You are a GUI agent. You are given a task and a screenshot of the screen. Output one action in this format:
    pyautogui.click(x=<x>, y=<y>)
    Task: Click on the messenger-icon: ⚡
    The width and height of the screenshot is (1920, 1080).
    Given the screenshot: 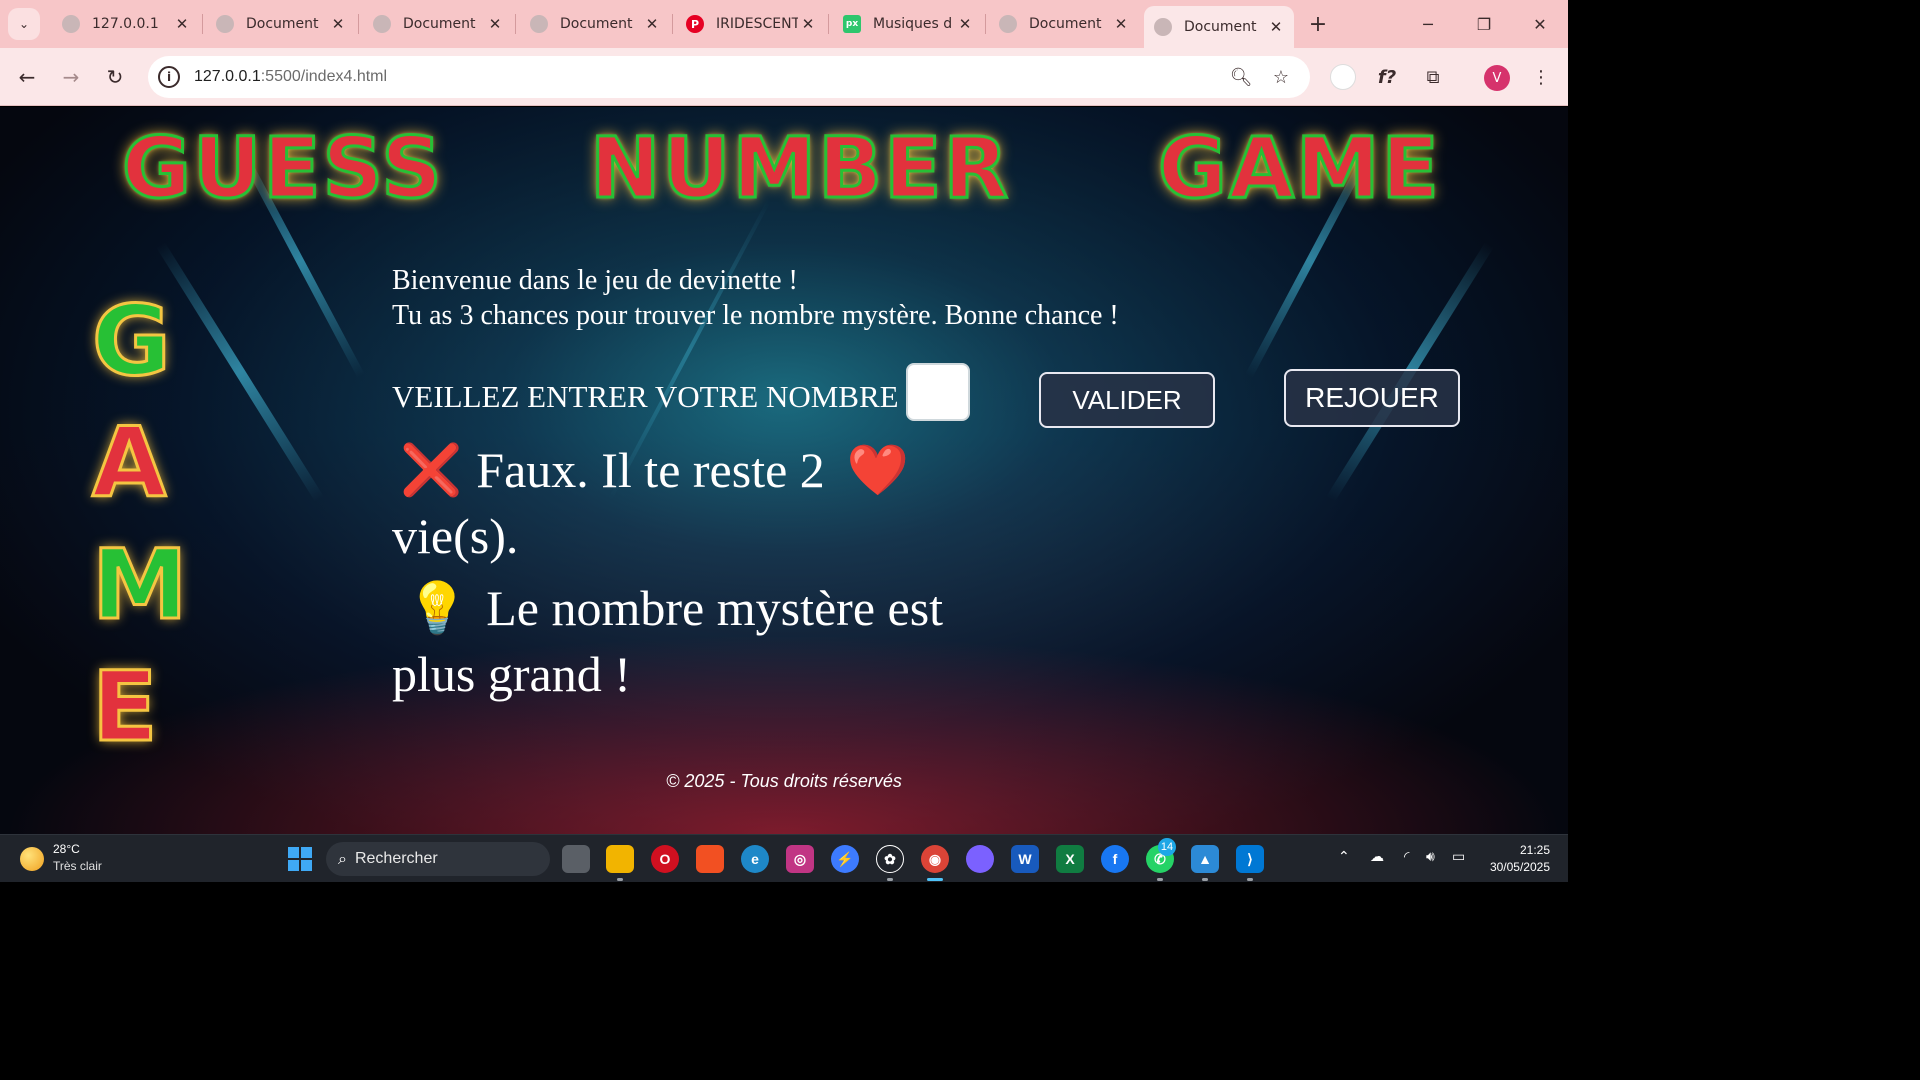 What is the action you would take?
    pyautogui.click(x=845, y=859)
    